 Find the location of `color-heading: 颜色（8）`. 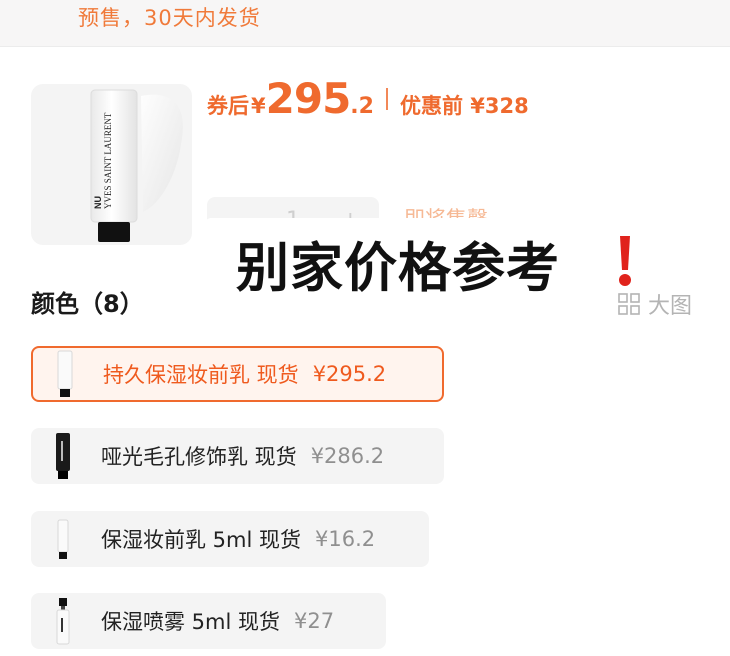

color-heading: 颜色（8） is located at coordinates (87, 304).